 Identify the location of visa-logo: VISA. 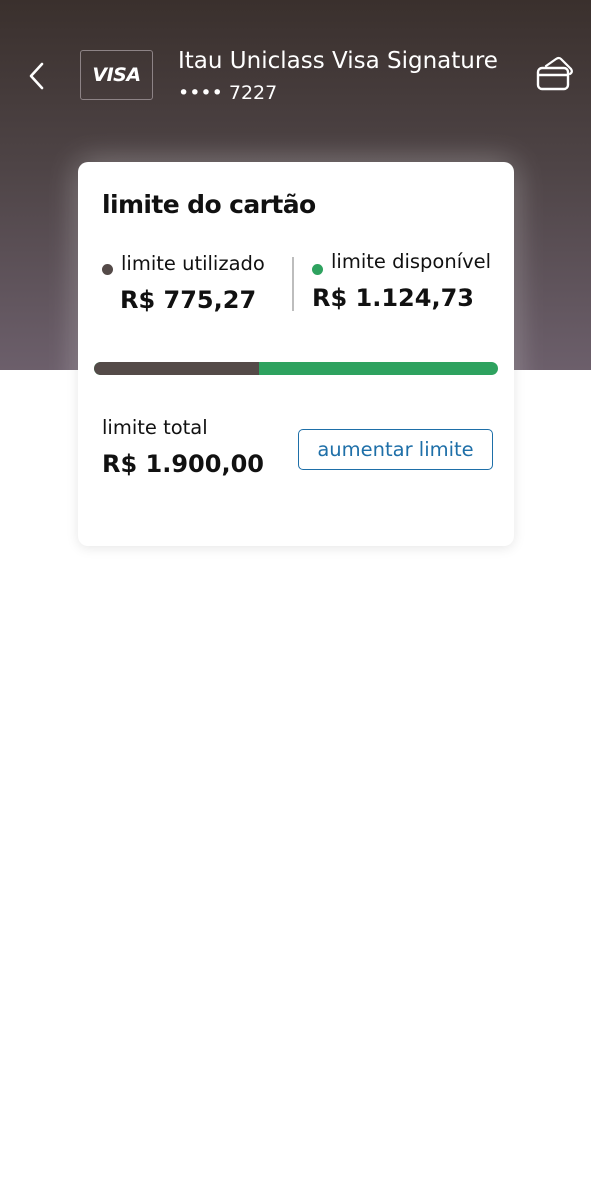
(116, 75).